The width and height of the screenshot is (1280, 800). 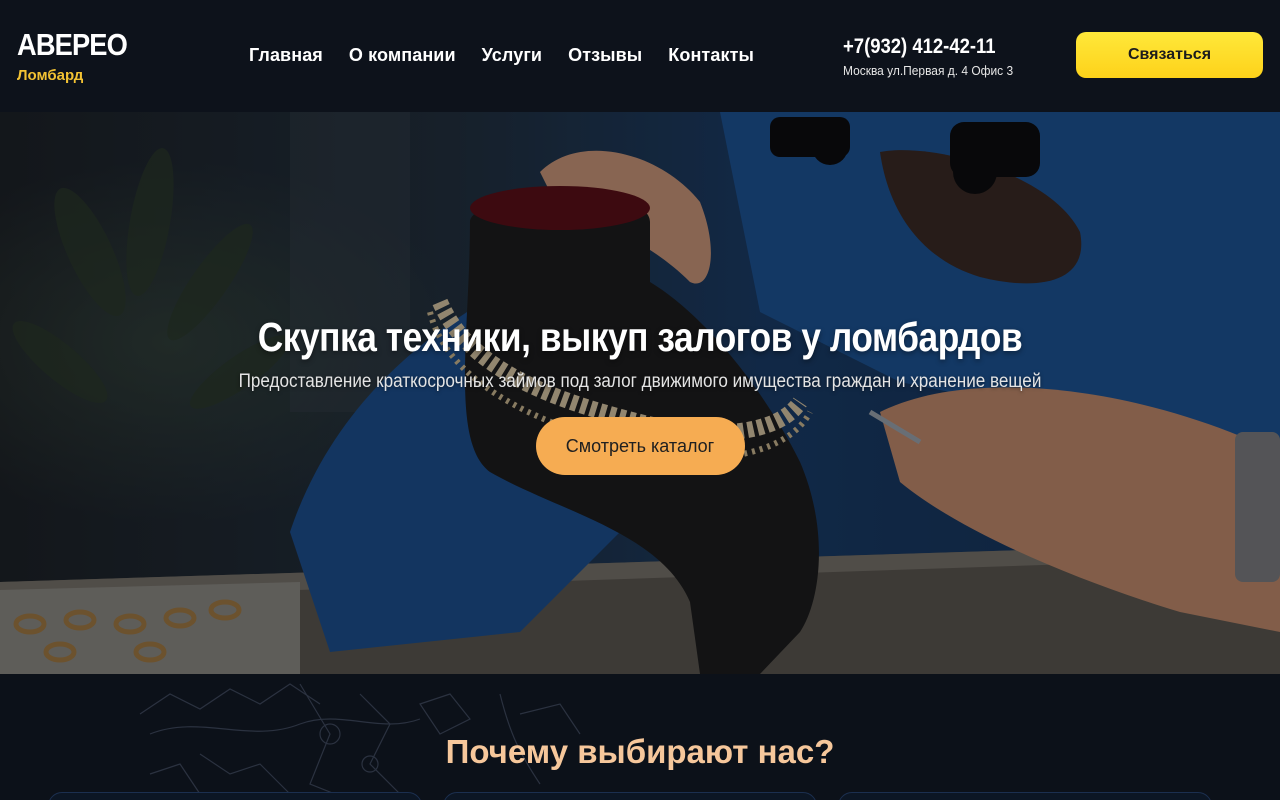 What do you see at coordinates (50, 75) in the screenshot?
I see `logo-subtitle: Ломбард` at bounding box center [50, 75].